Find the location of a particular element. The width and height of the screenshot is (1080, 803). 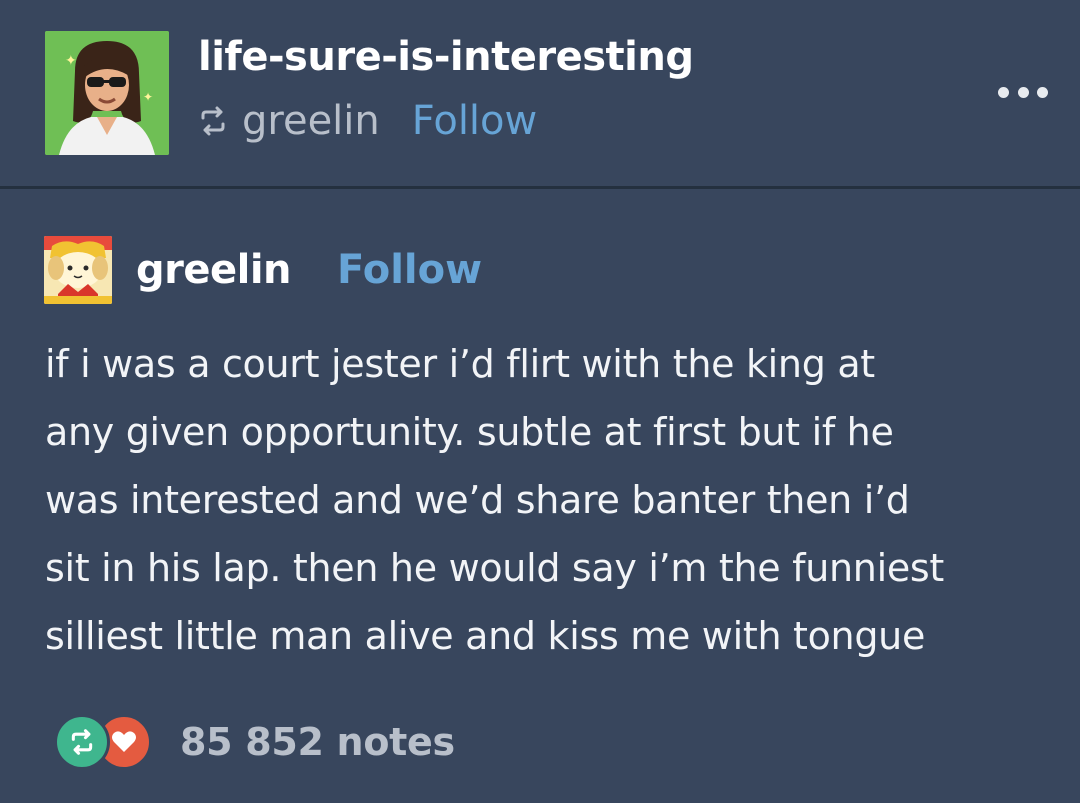

reblogger-avatar: ✦ ✦ is located at coordinates (107, 93).